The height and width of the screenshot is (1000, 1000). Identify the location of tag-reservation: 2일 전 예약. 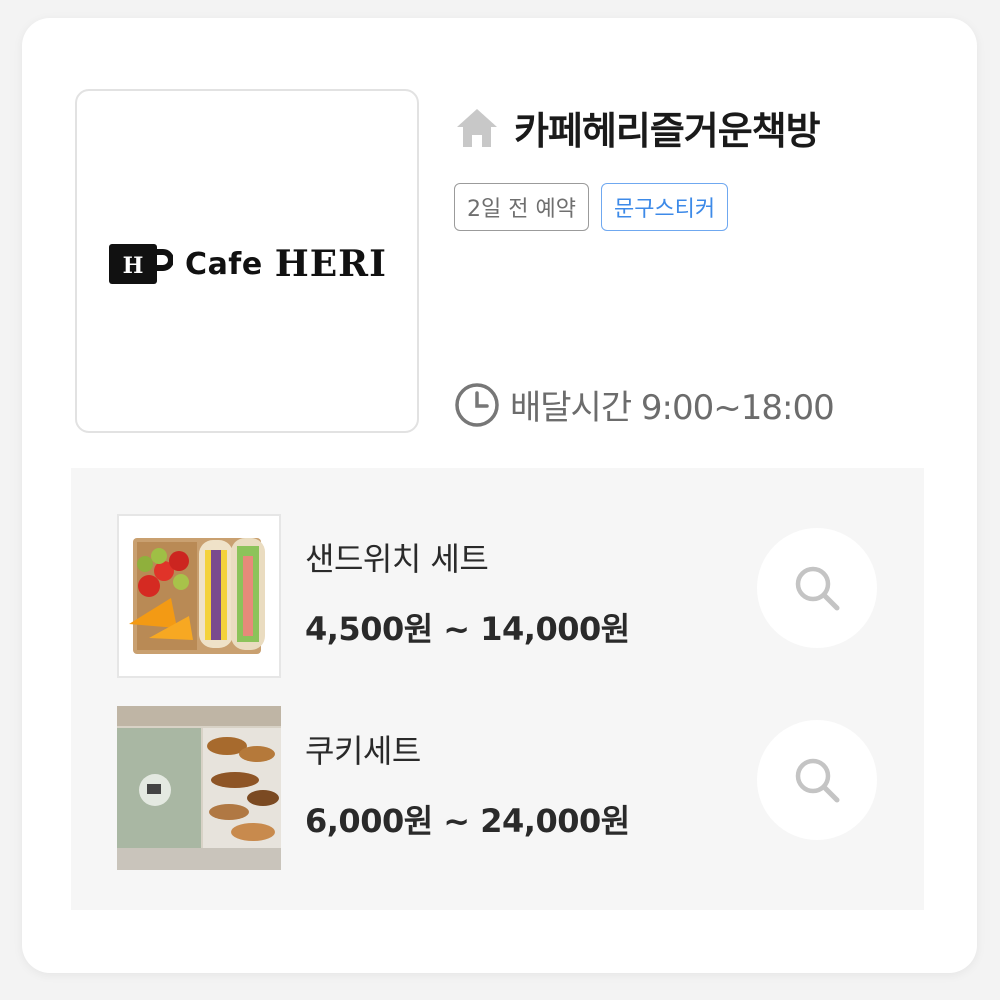
(521, 207).